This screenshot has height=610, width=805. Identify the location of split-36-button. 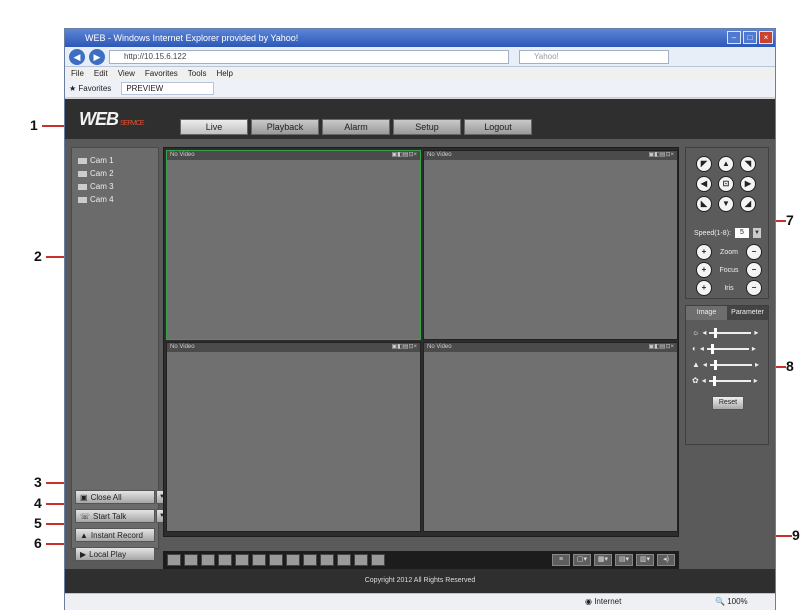
(327, 560).